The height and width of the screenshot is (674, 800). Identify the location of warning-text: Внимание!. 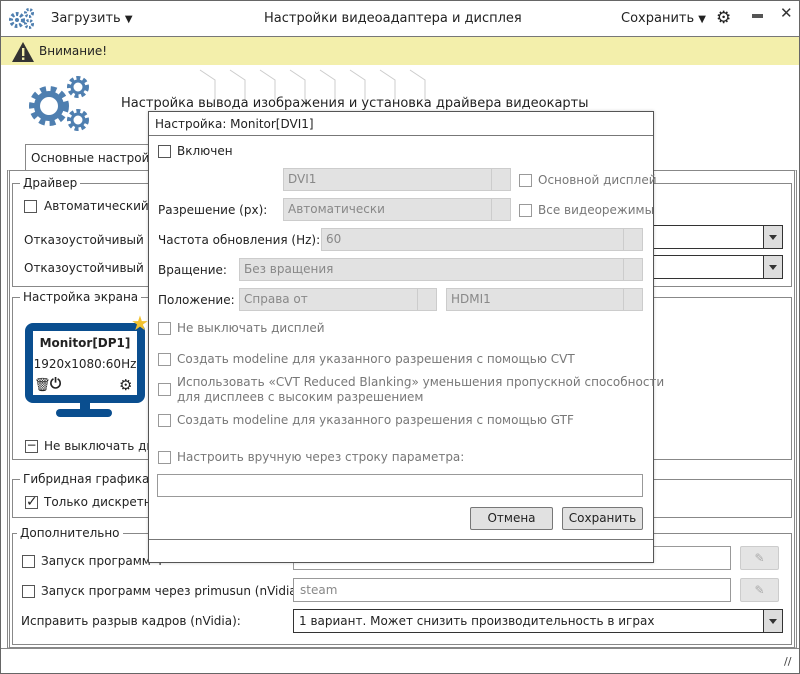
(73, 51).